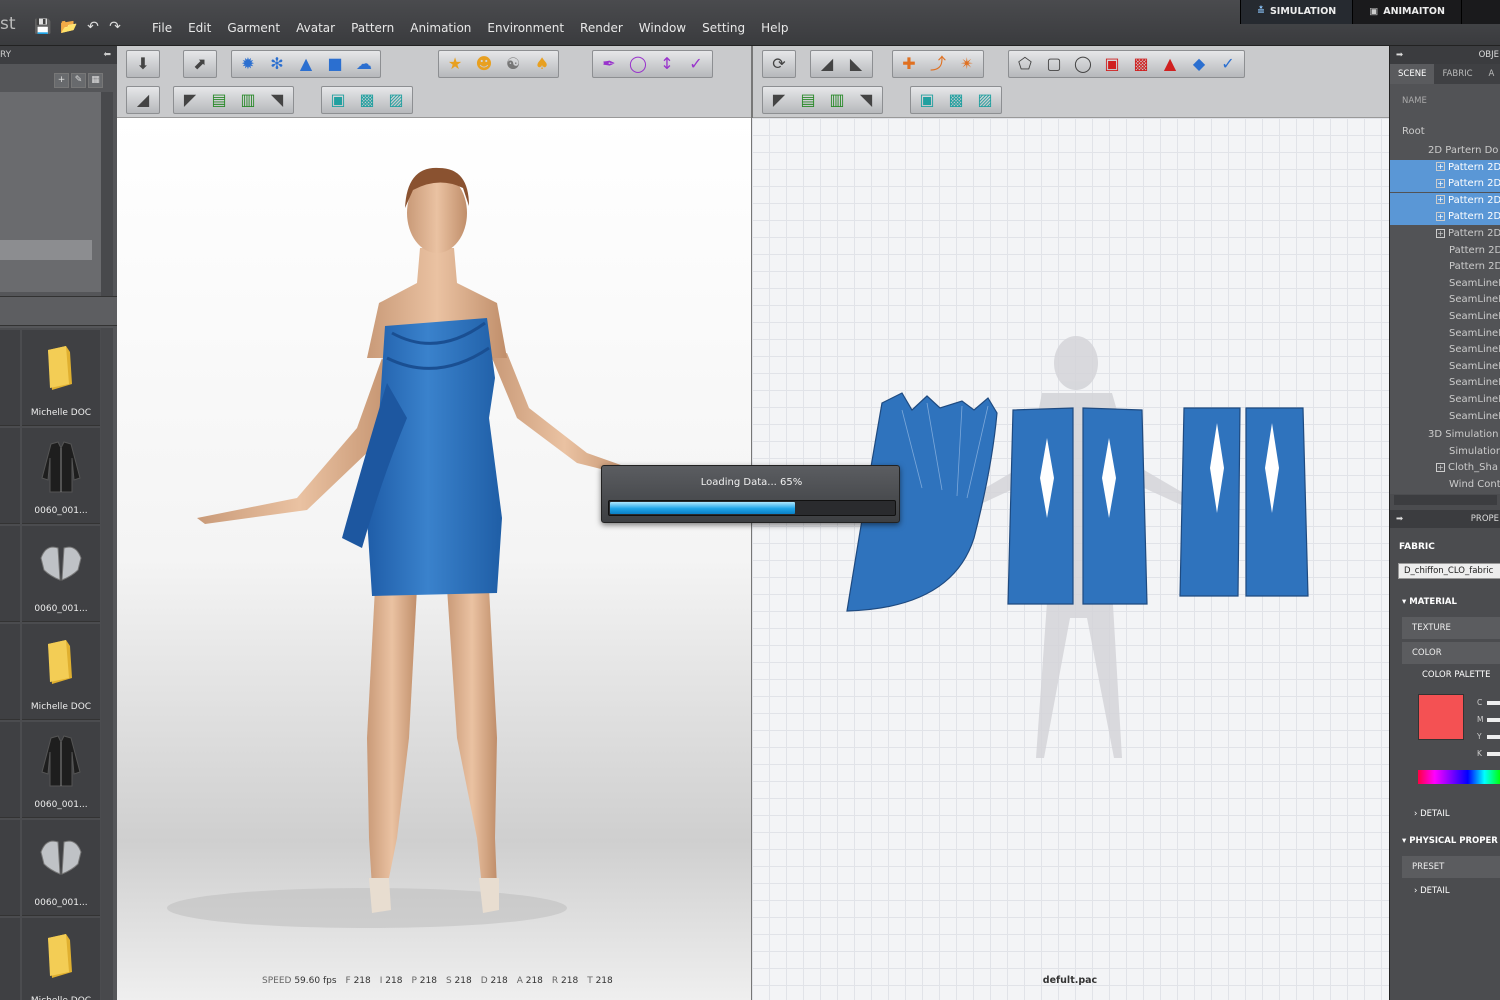 Image resolution: width=1500 pixels, height=1000 pixels. Describe the element at coordinates (46, 250) in the screenshot. I see `library-tree-selection` at that location.